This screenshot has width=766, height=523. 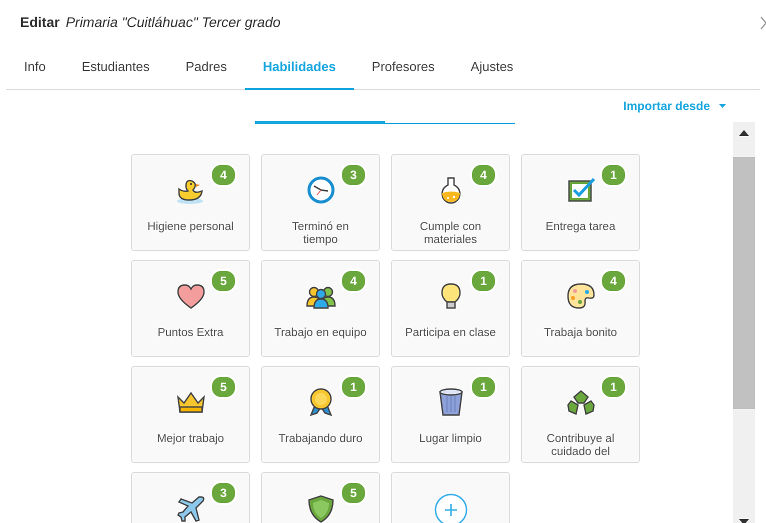 I want to click on scrollbar, so click(x=744, y=322).